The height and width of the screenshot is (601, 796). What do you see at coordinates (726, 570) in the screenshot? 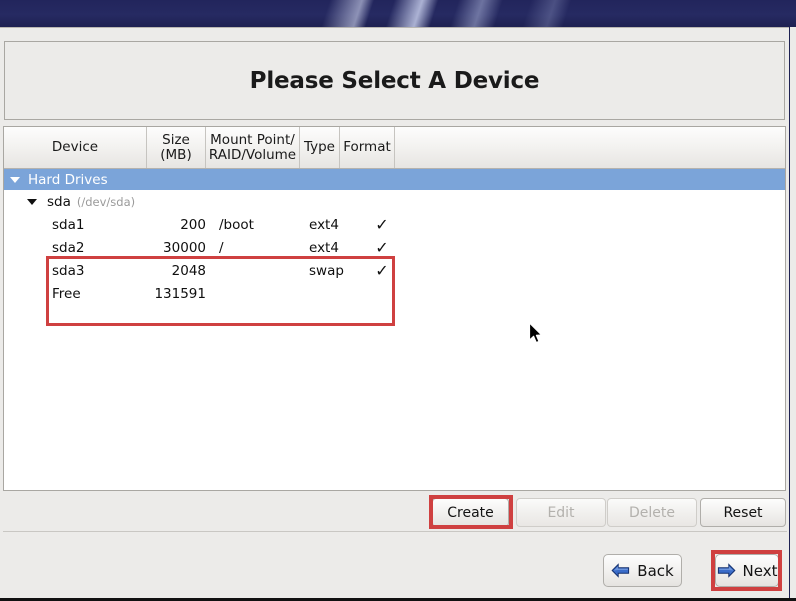
I see `arrow-right-icon` at bounding box center [726, 570].